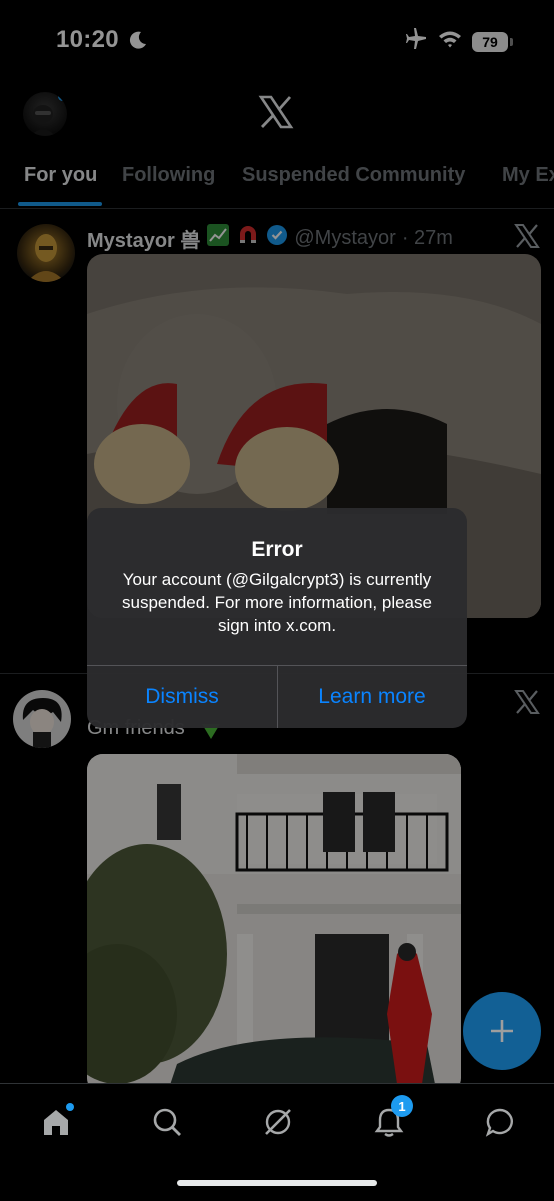 This screenshot has height=1201, width=554. I want to click on nav-search, so click(167, 1122).